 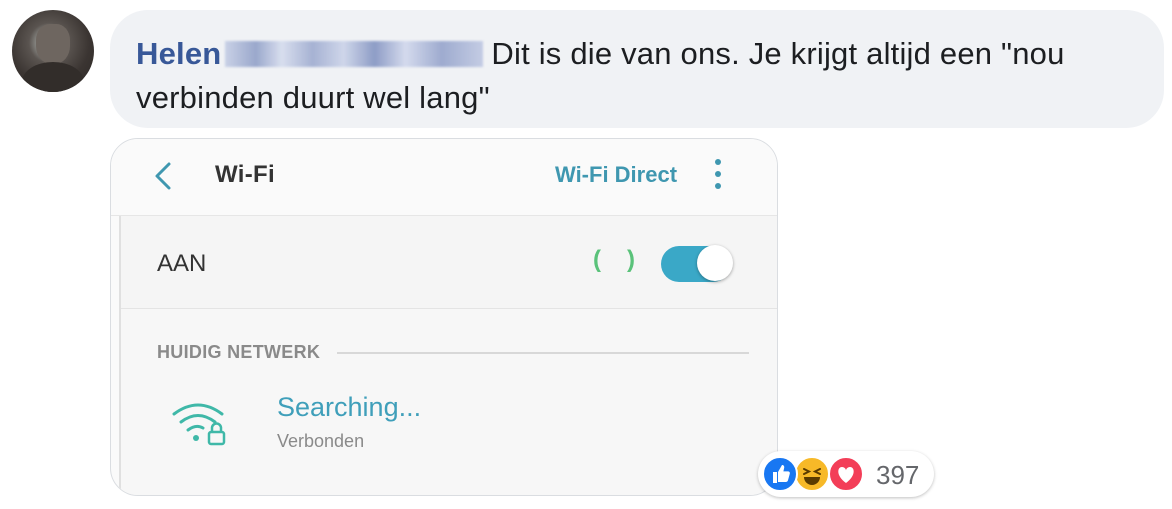 I want to click on haha-icon, so click(x=812, y=474).